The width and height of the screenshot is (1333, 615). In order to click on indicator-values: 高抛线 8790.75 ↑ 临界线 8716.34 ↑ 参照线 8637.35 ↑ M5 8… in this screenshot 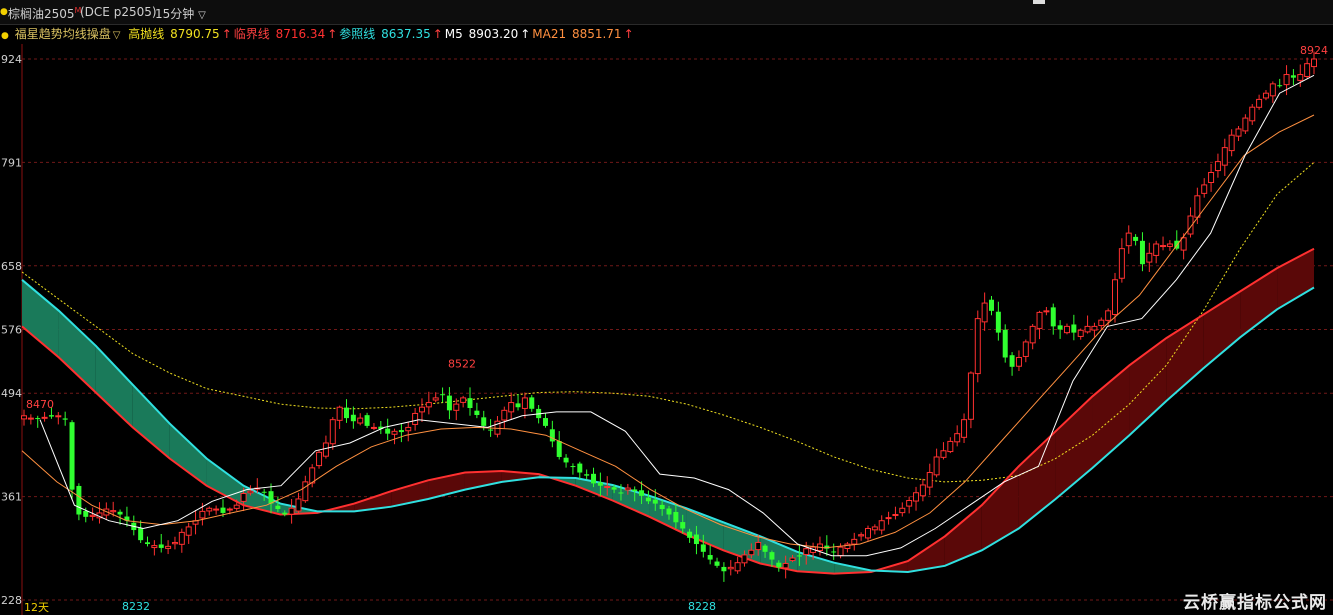, I will do `click(381, 34)`.